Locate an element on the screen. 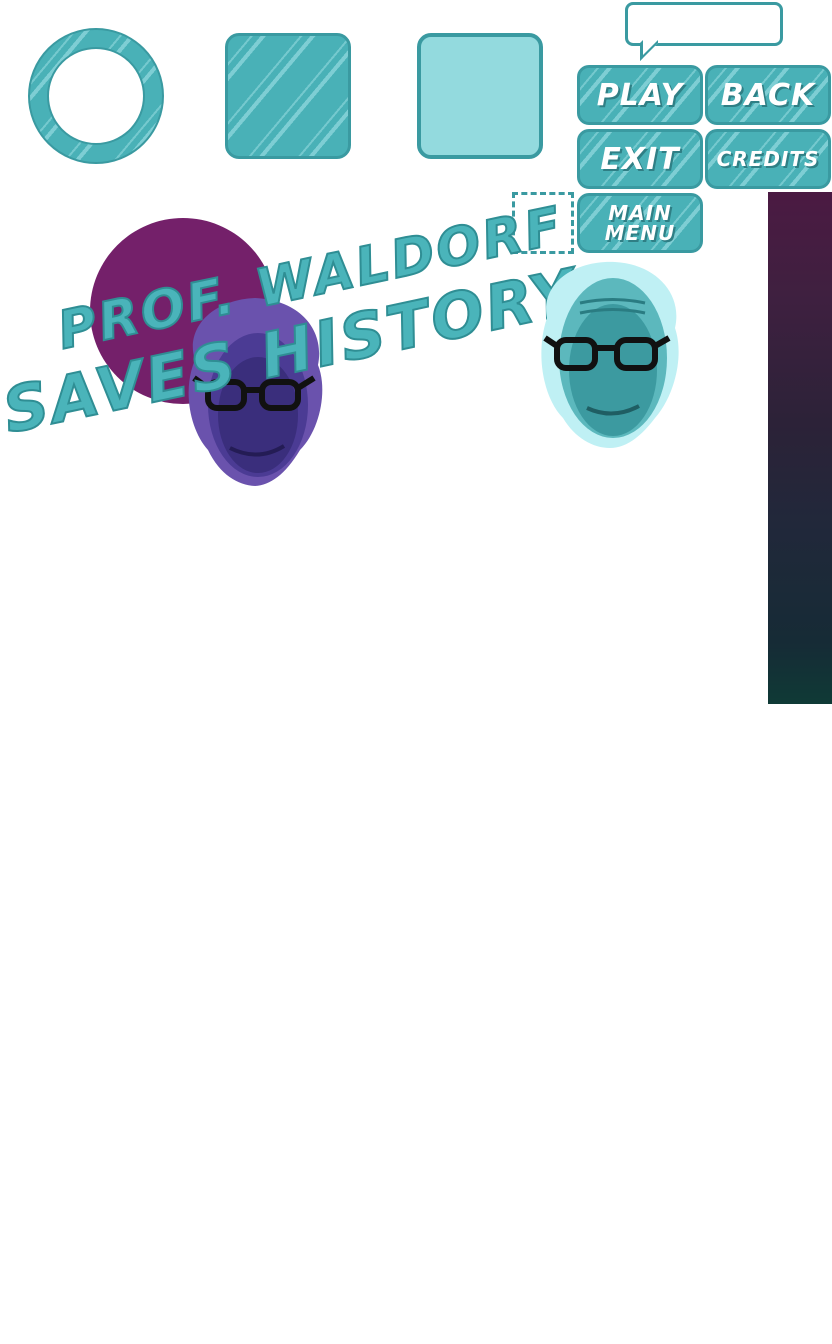  back-button-label: BACK is located at coordinates (768, 95).